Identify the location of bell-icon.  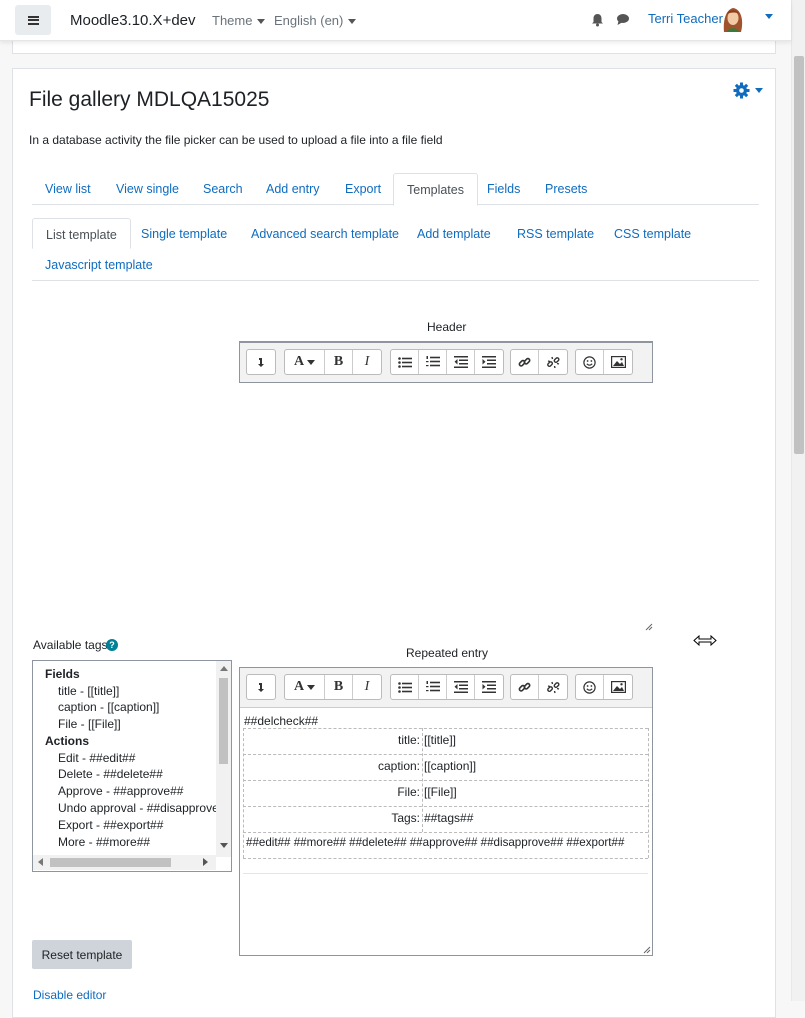
(597, 20).